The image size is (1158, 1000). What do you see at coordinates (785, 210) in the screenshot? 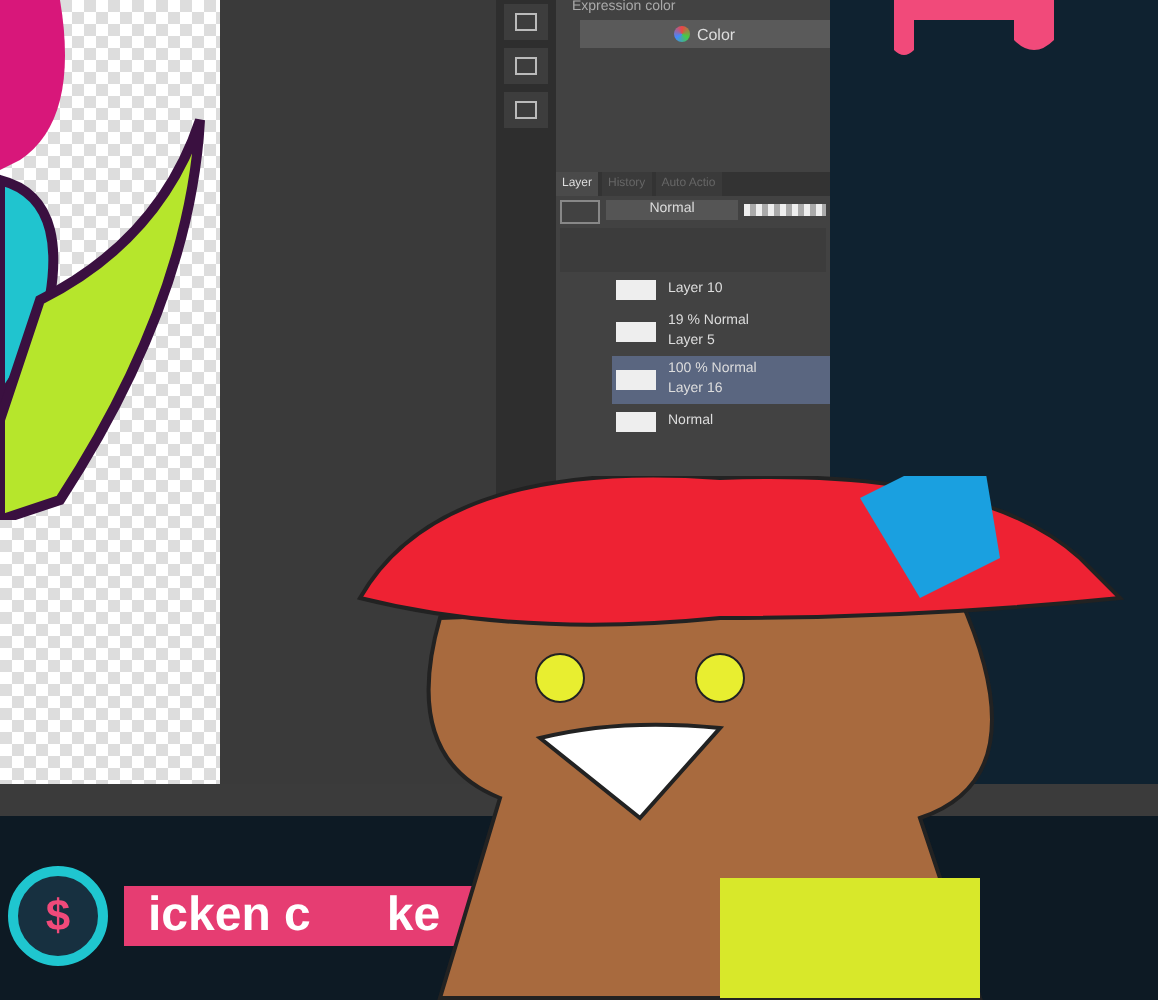
I see `checker-strip` at bounding box center [785, 210].